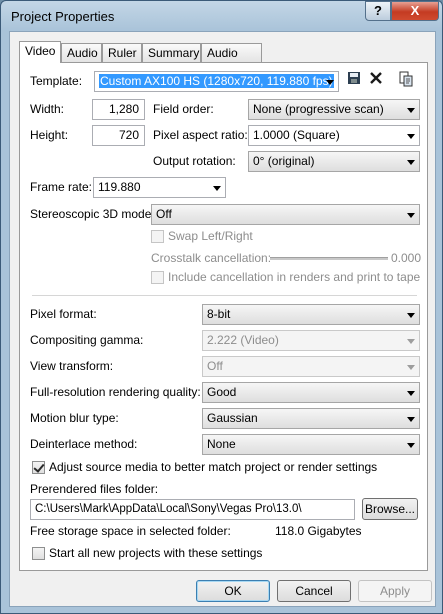  What do you see at coordinates (224, 295) in the screenshot?
I see `divider` at bounding box center [224, 295].